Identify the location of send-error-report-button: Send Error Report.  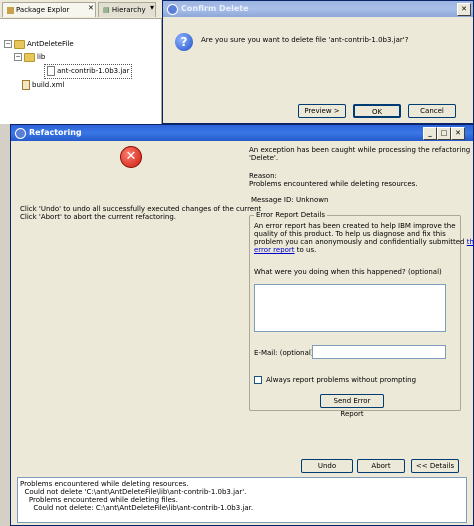
(352, 406).